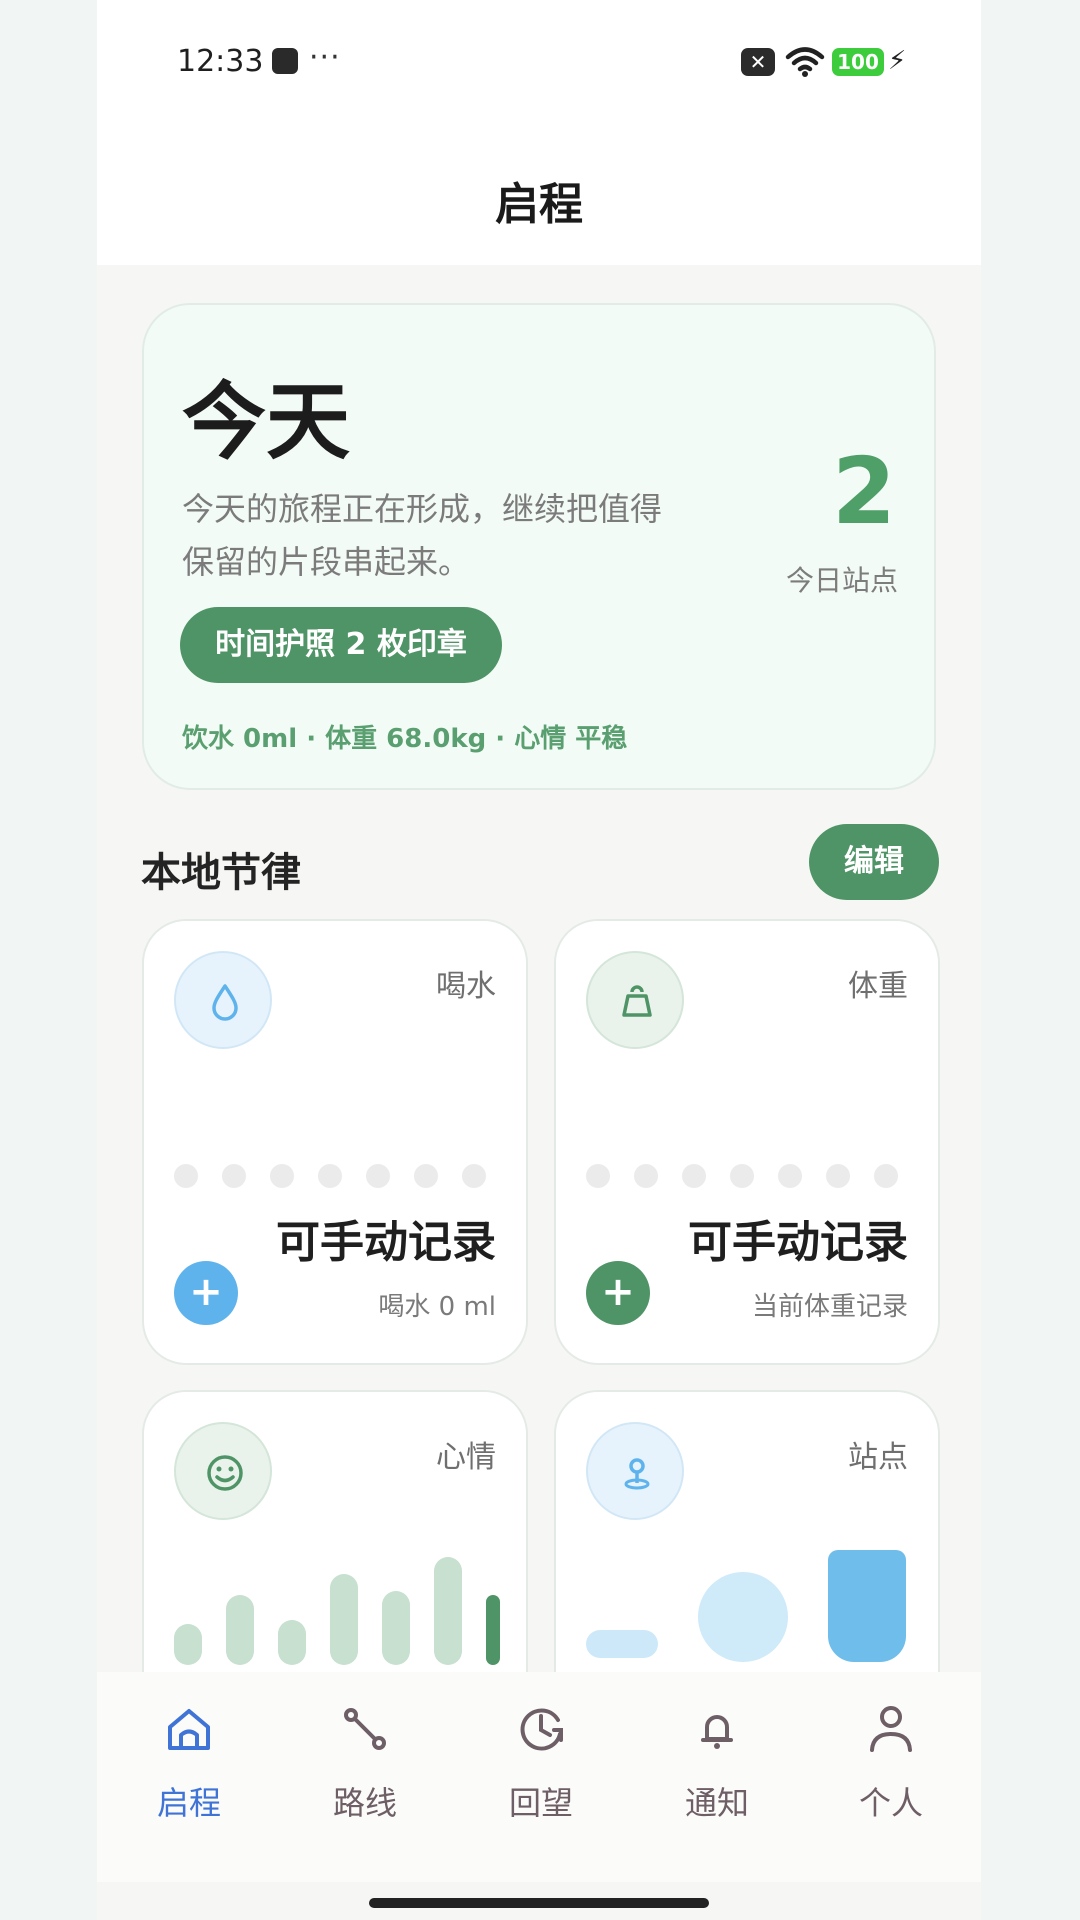  I want to click on home-indicator, so click(539, 1903).